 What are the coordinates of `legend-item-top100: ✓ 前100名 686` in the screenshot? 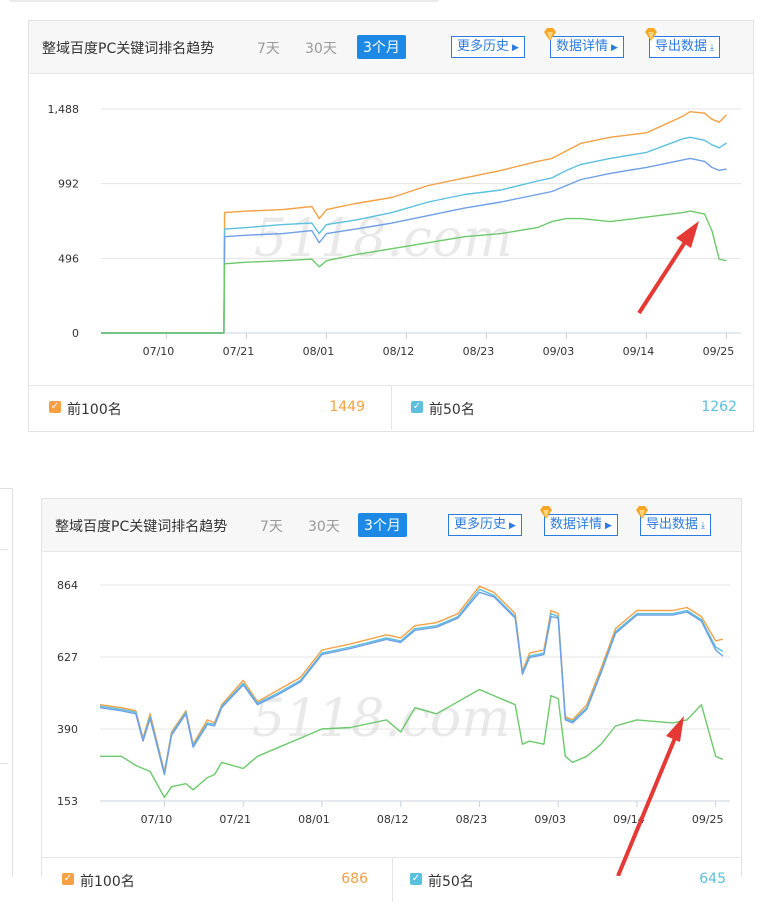 It's located at (217, 880).